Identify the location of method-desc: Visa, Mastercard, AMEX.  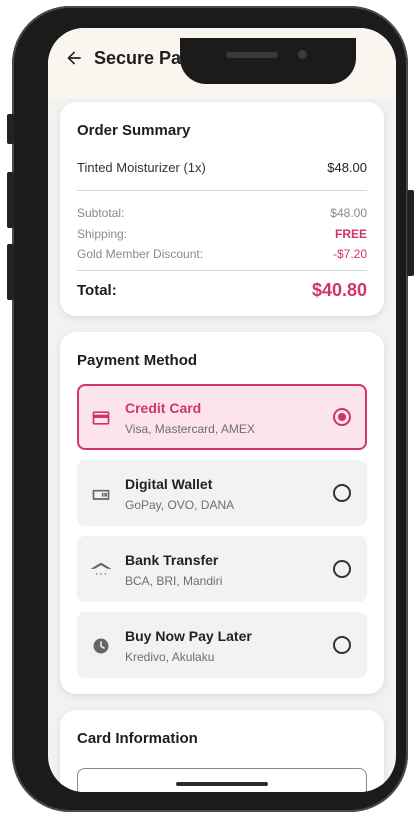
(190, 429).